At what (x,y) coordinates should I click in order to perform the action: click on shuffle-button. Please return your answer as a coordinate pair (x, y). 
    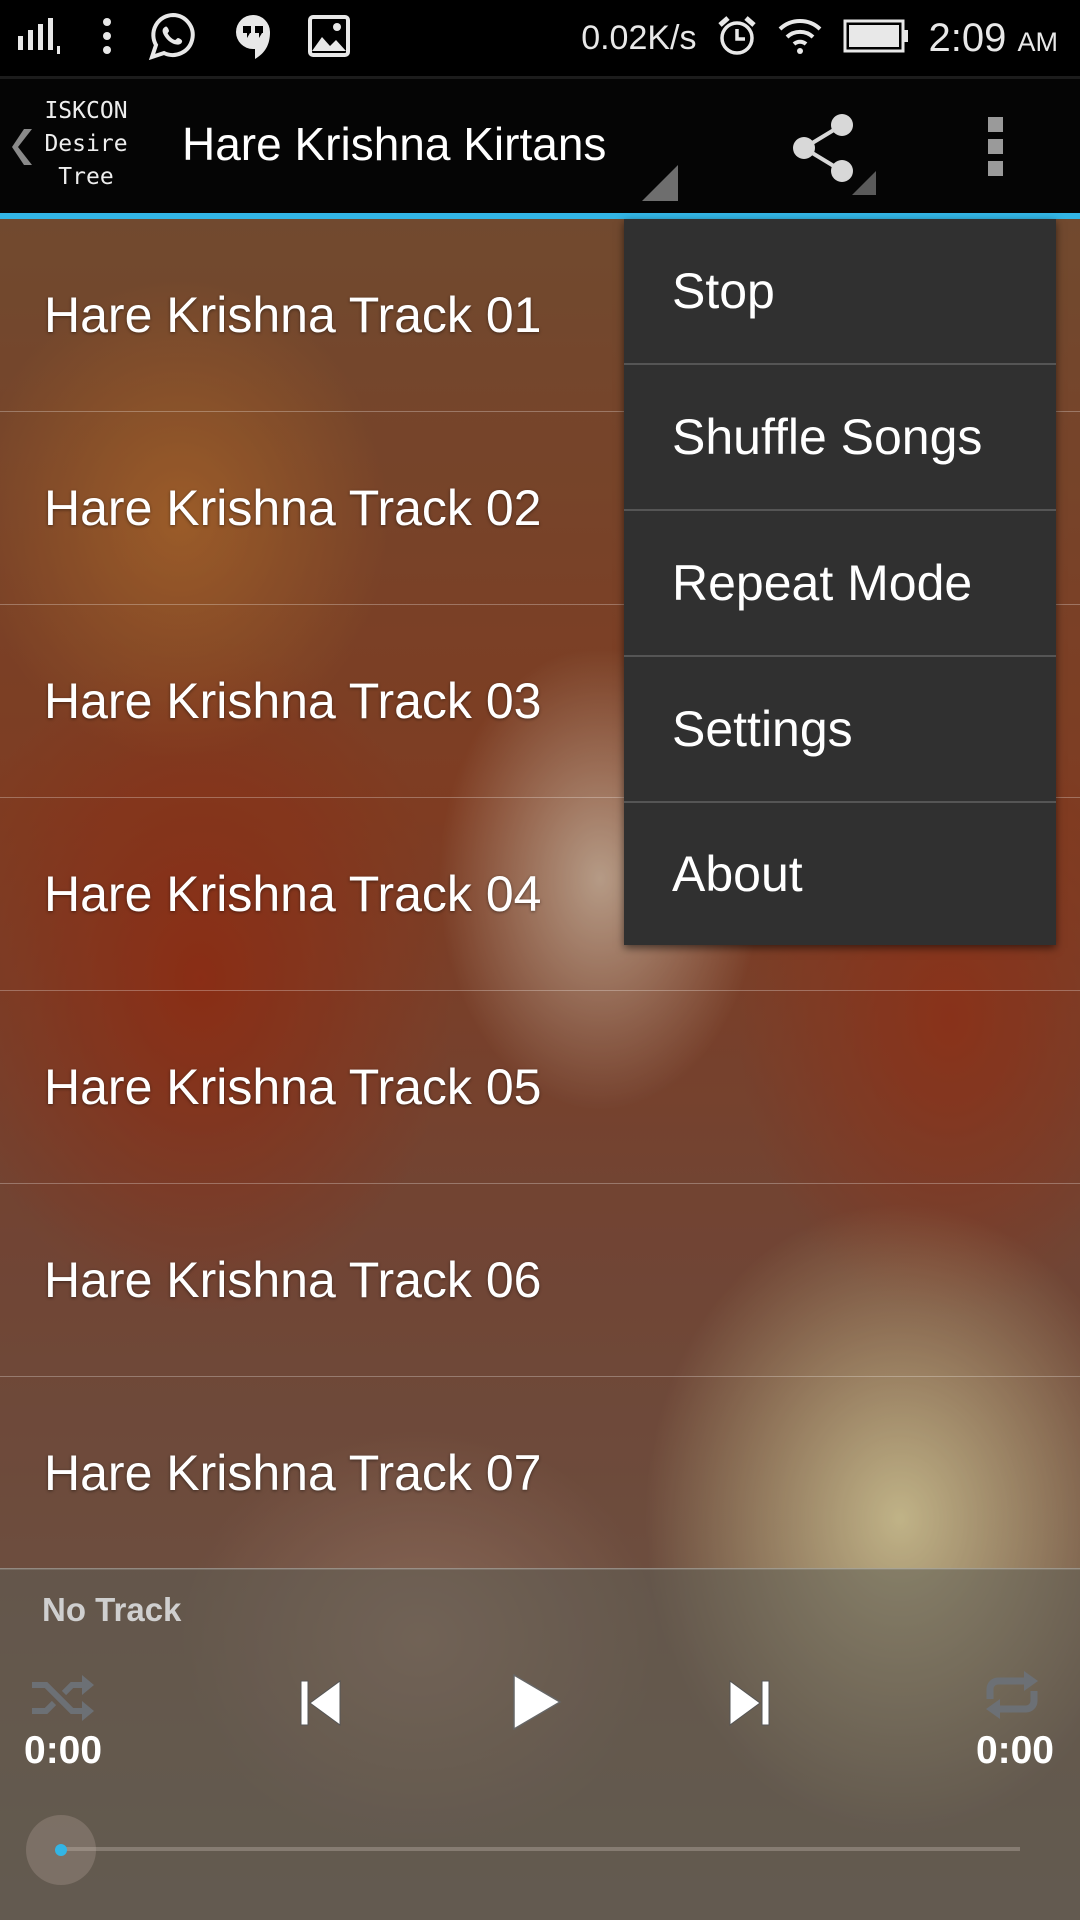
    Looking at the image, I should click on (63, 1700).